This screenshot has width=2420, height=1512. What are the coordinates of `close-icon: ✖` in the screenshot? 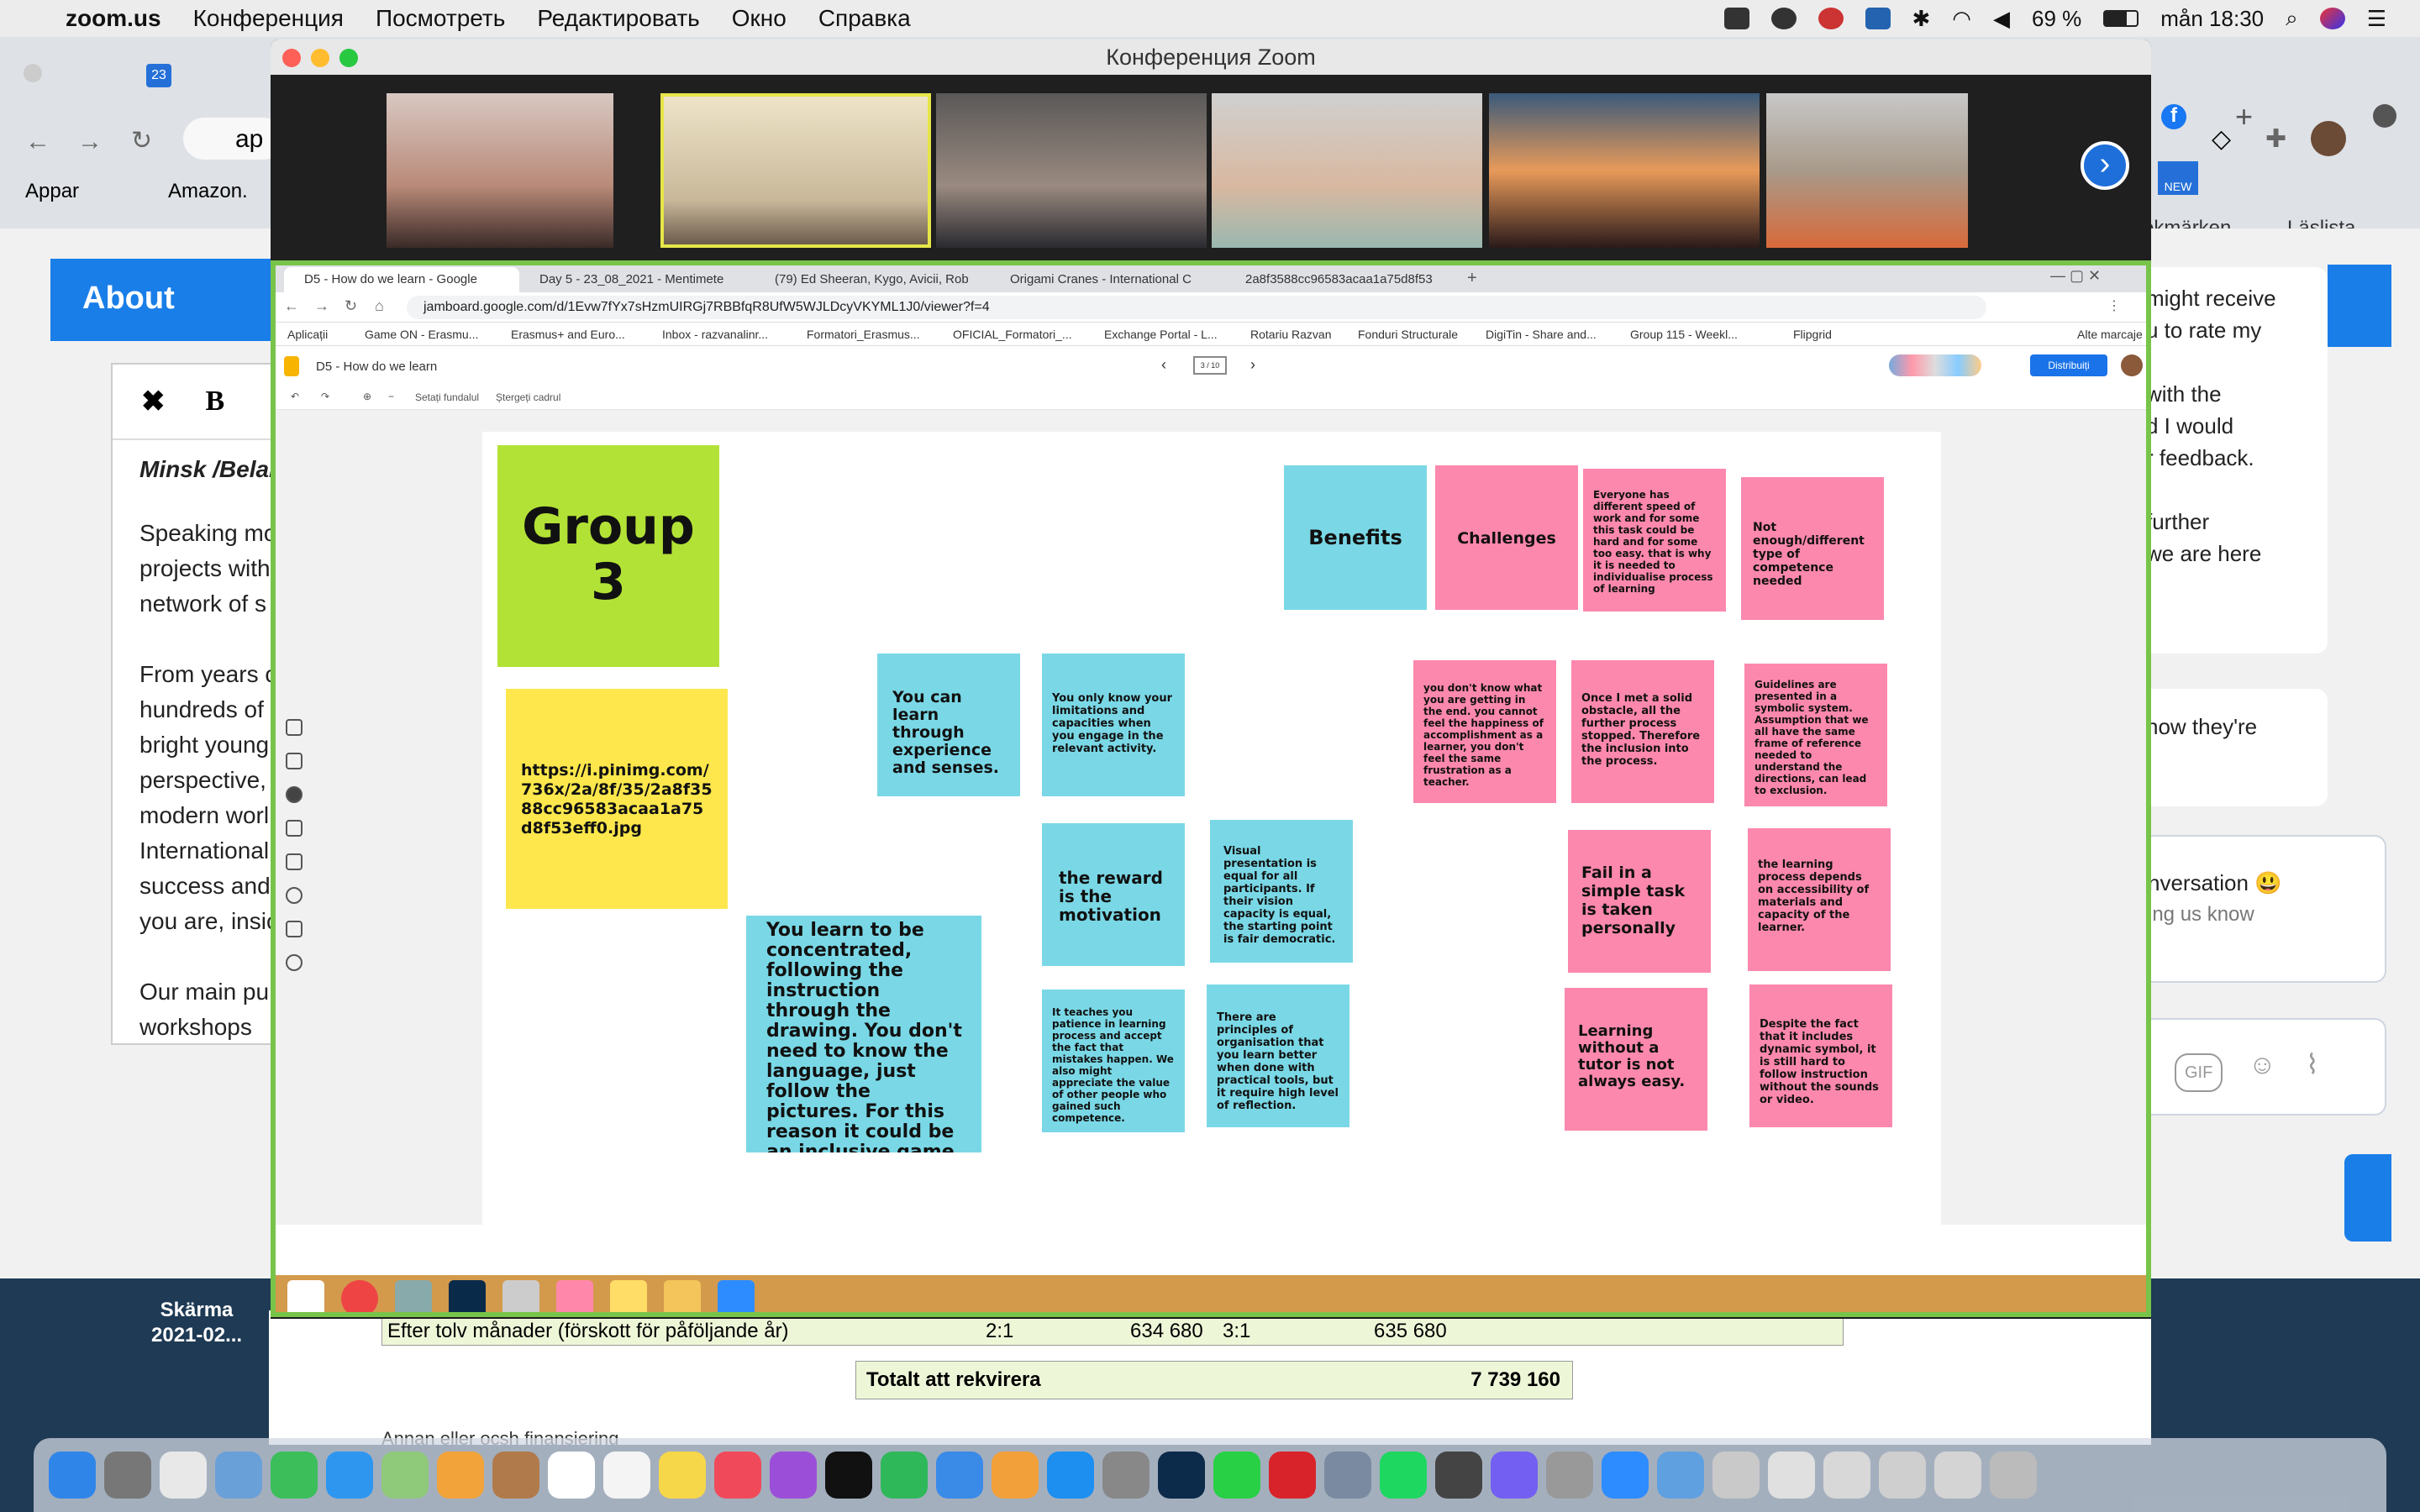 It's located at (153, 401).